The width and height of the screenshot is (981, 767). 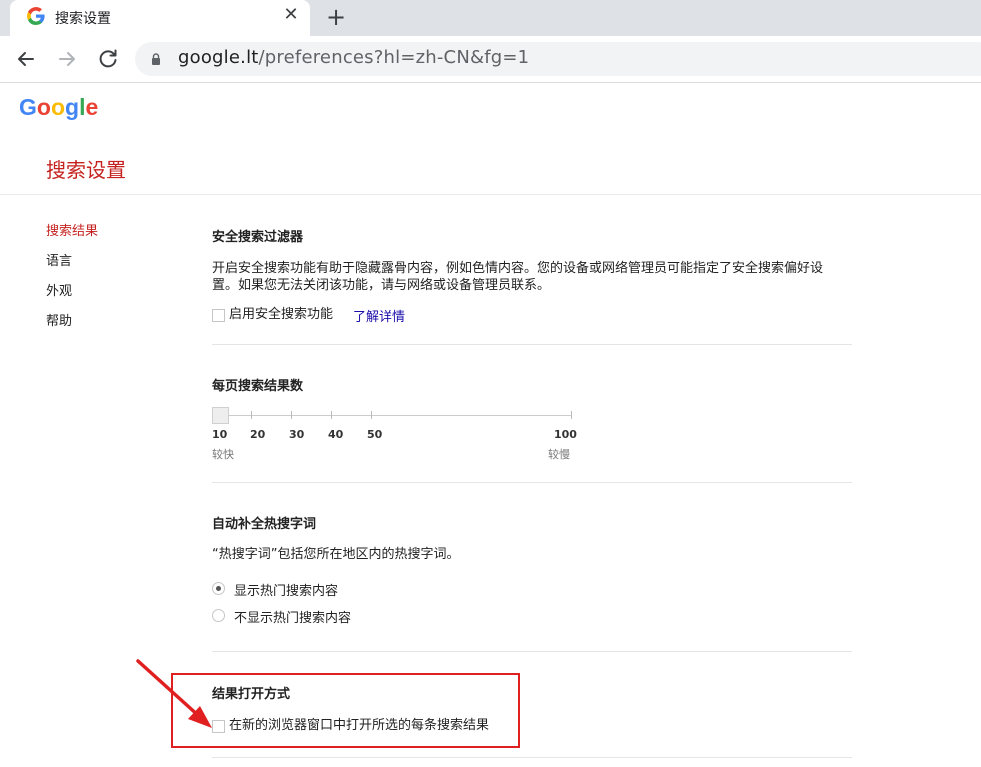 What do you see at coordinates (28, 107) in the screenshot?
I see `logo-letter: G` at bounding box center [28, 107].